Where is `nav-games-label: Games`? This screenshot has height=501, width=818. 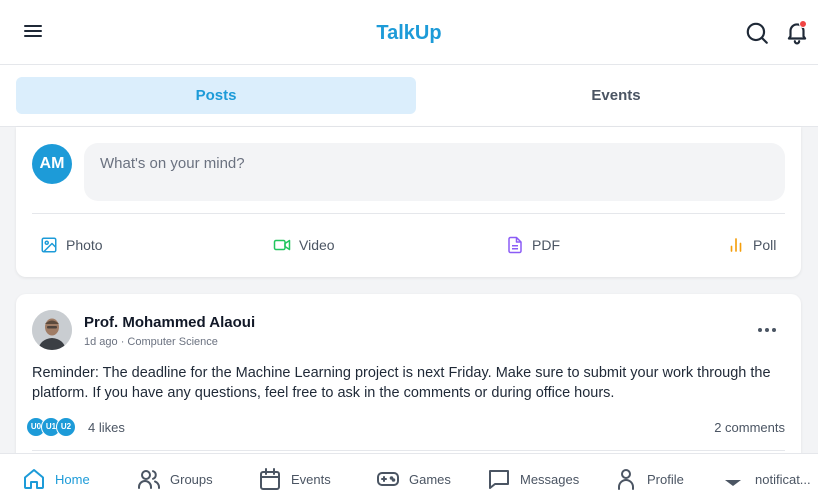 nav-games-label: Games is located at coordinates (430, 479).